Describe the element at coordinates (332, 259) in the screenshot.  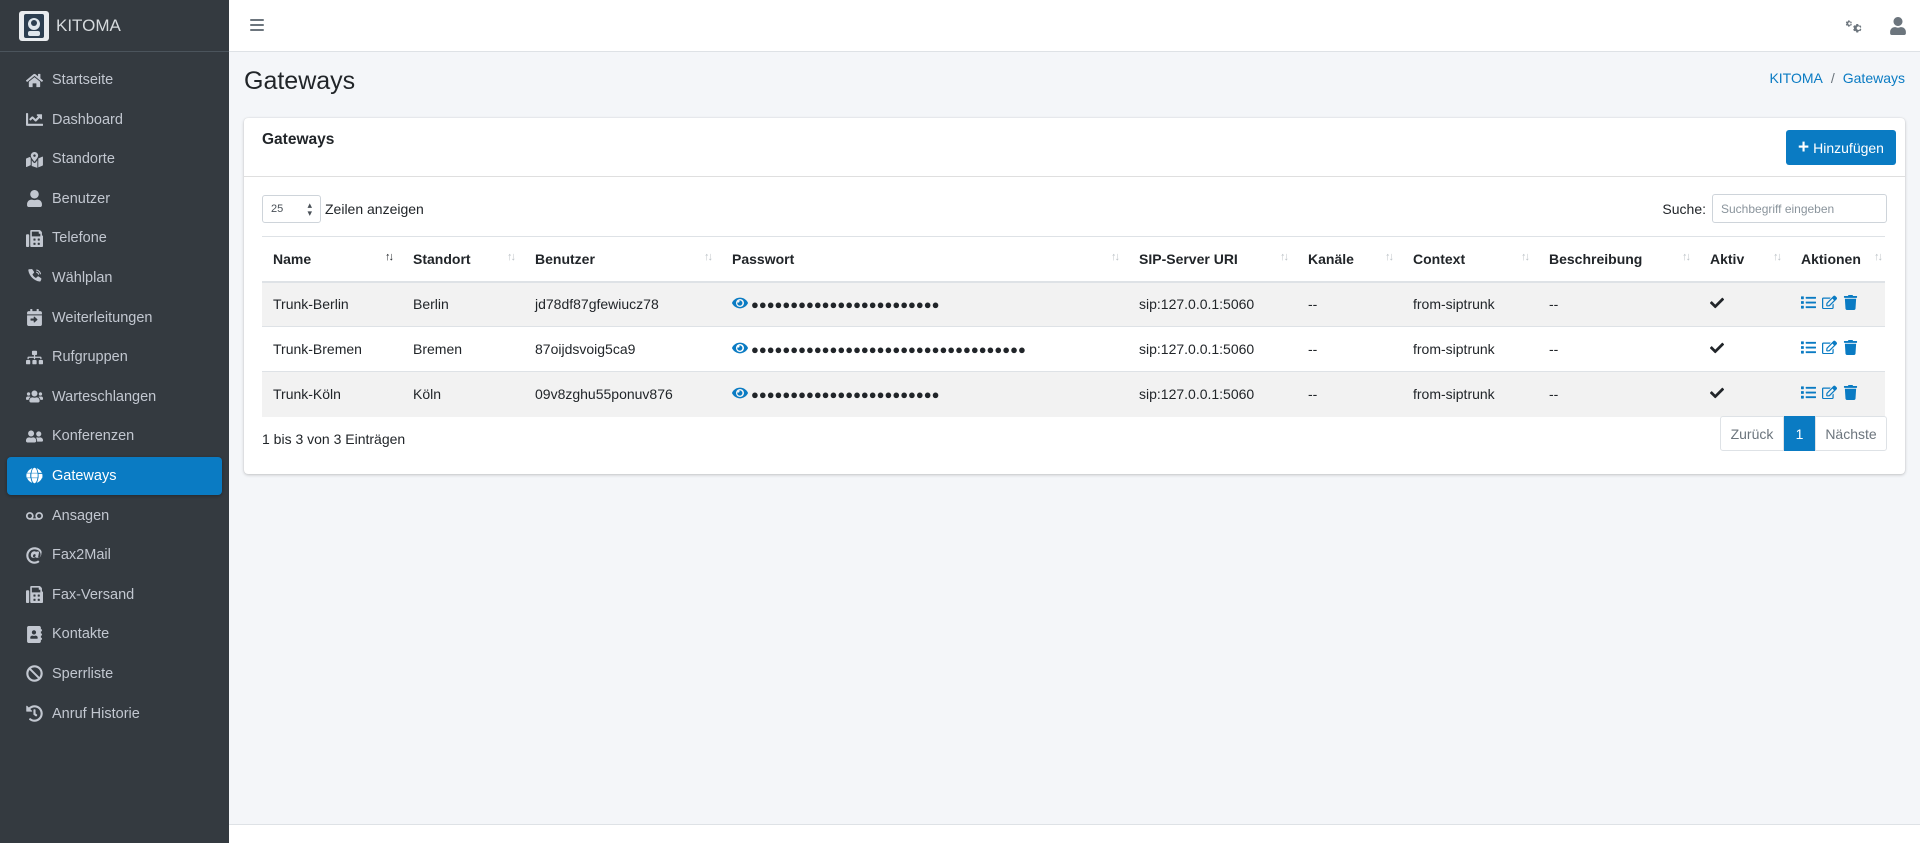
I see `column-header-name: Name ↑↓` at that location.